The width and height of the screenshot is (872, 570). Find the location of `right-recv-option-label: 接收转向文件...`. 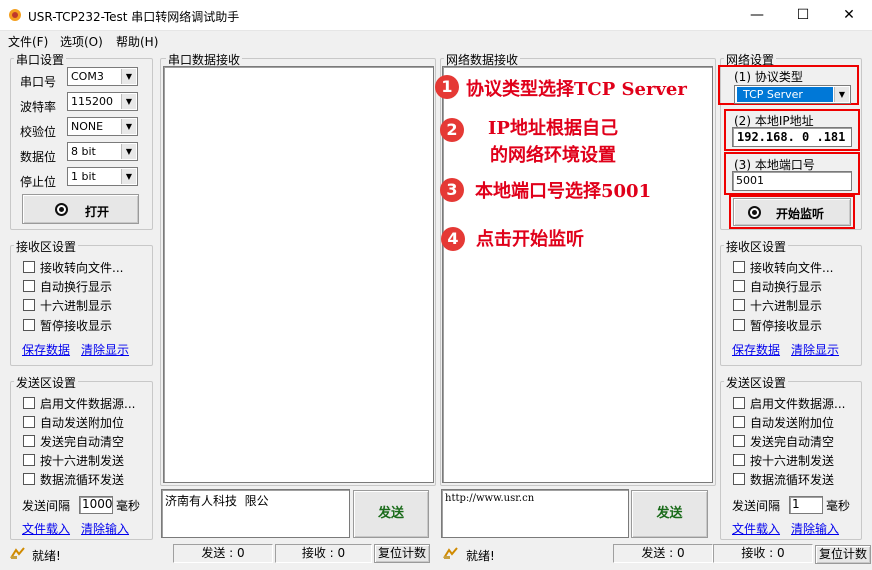

right-recv-option-label: 接收转向文件... is located at coordinates (792, 268).